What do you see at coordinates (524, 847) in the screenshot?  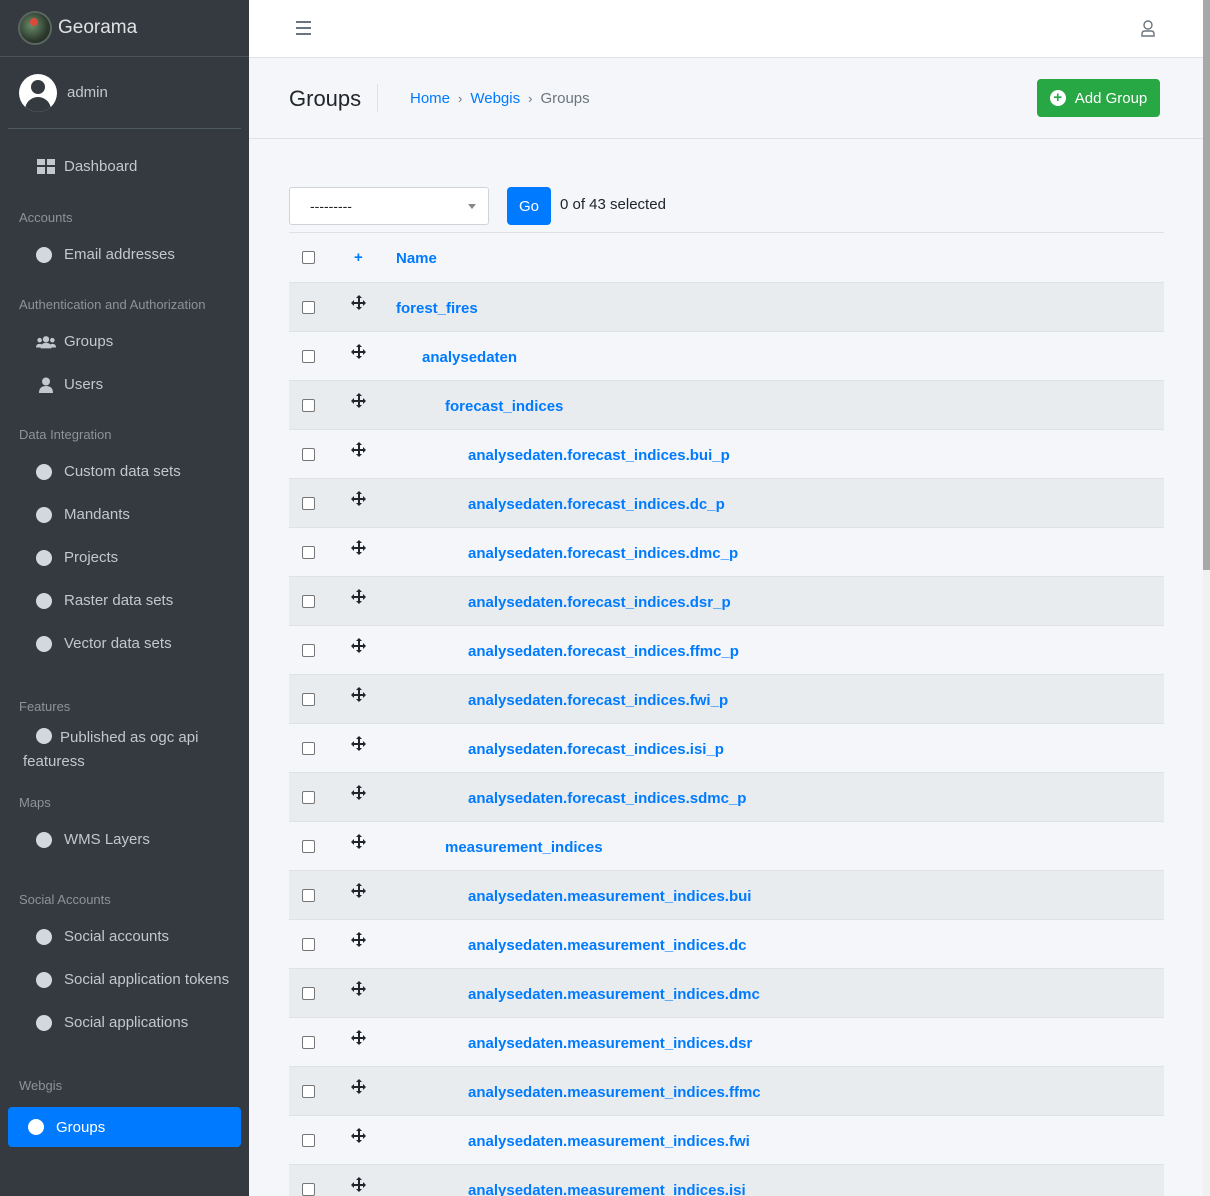 I see `group-name-link: measurement_indices` at bounding box center [524, 847].